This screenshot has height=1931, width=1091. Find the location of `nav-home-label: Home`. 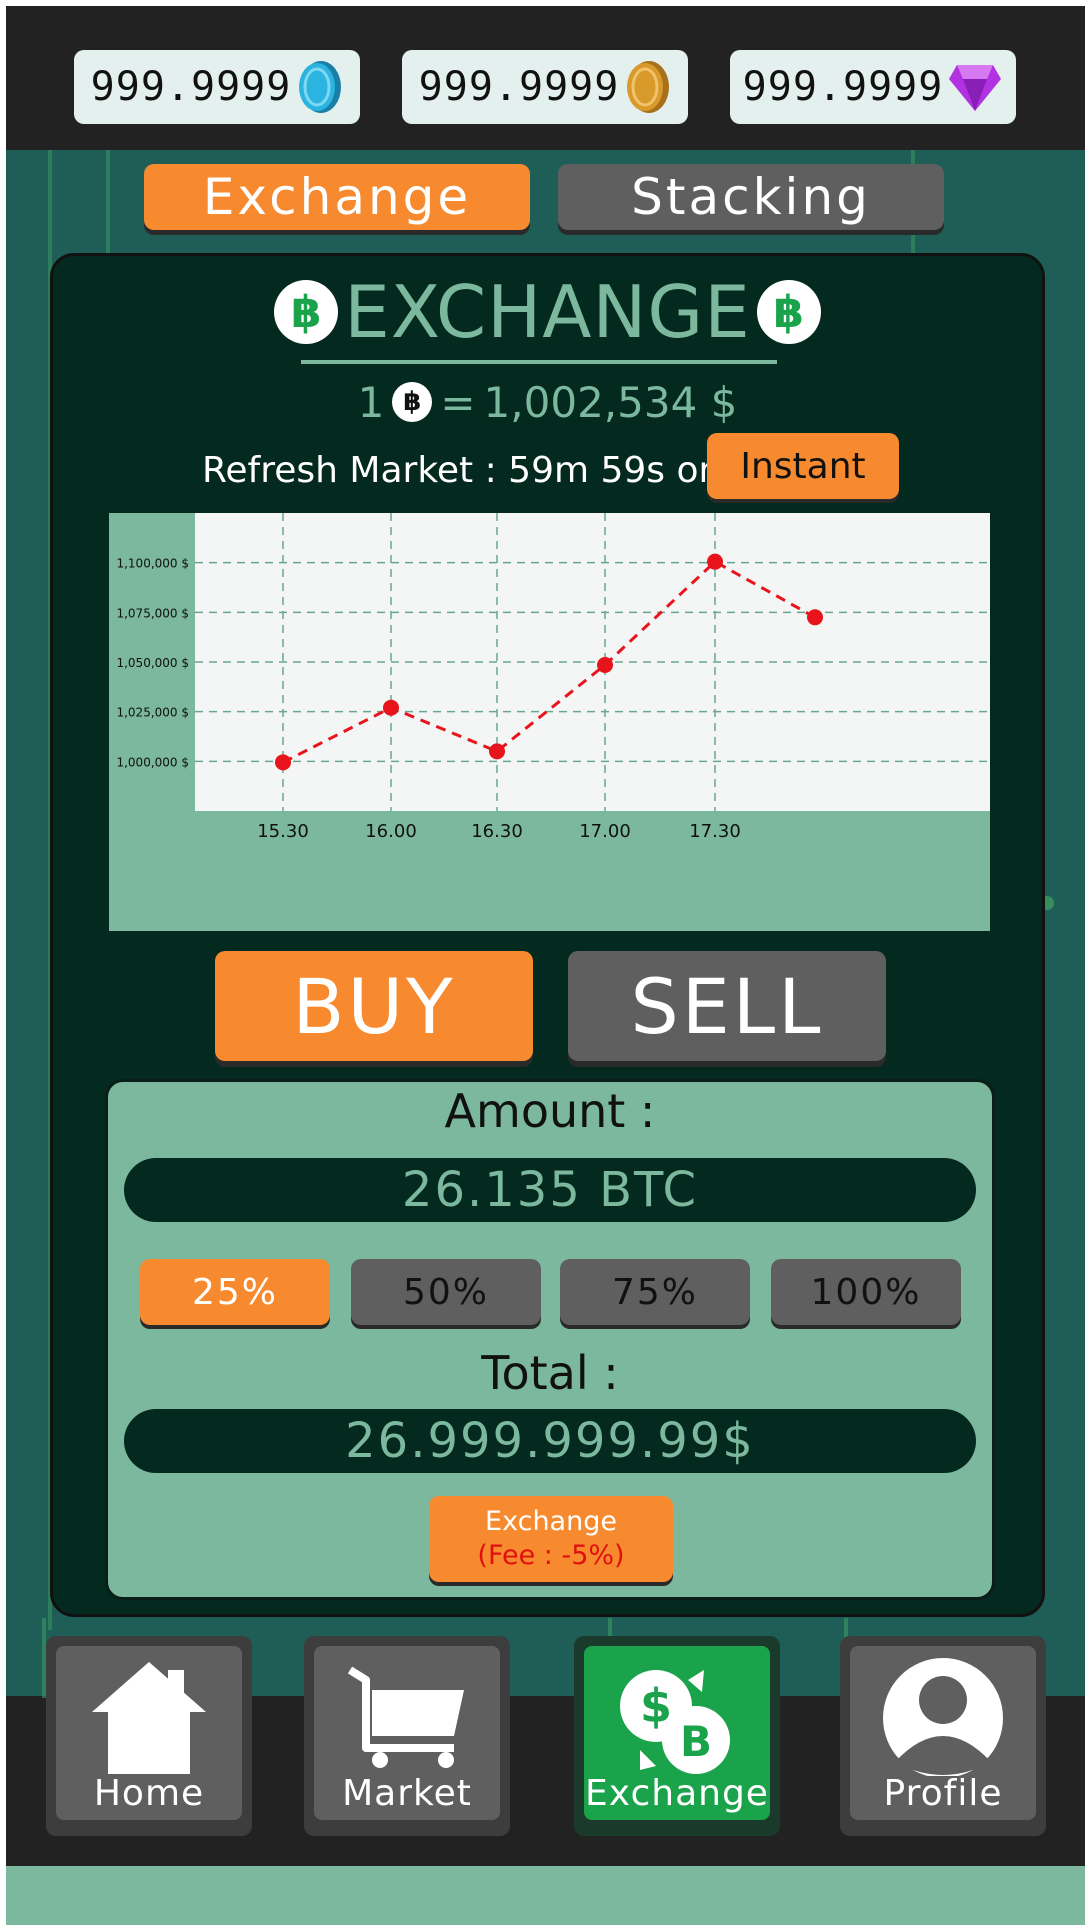

nav-home-label: Home is located at coordinates (149, 1793).